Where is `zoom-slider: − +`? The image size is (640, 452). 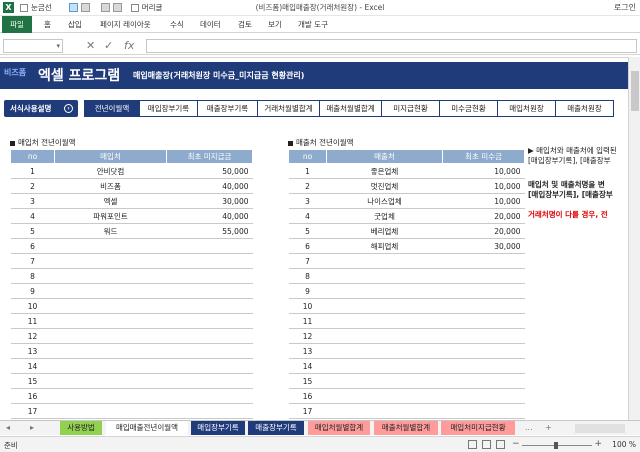 zoom-slider: − + is located at coordinates (557, 444).